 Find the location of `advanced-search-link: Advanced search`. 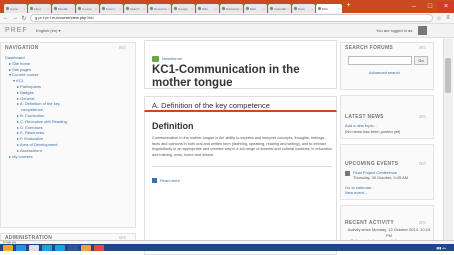

advanced-search-link: Advanced search is located at coordinates (384, 73).